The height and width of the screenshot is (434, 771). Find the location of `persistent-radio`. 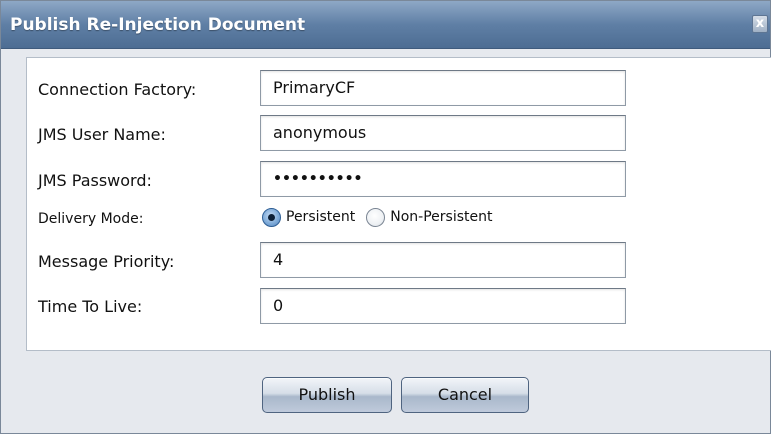

persistent-radio is located at coordinates (271, 217).